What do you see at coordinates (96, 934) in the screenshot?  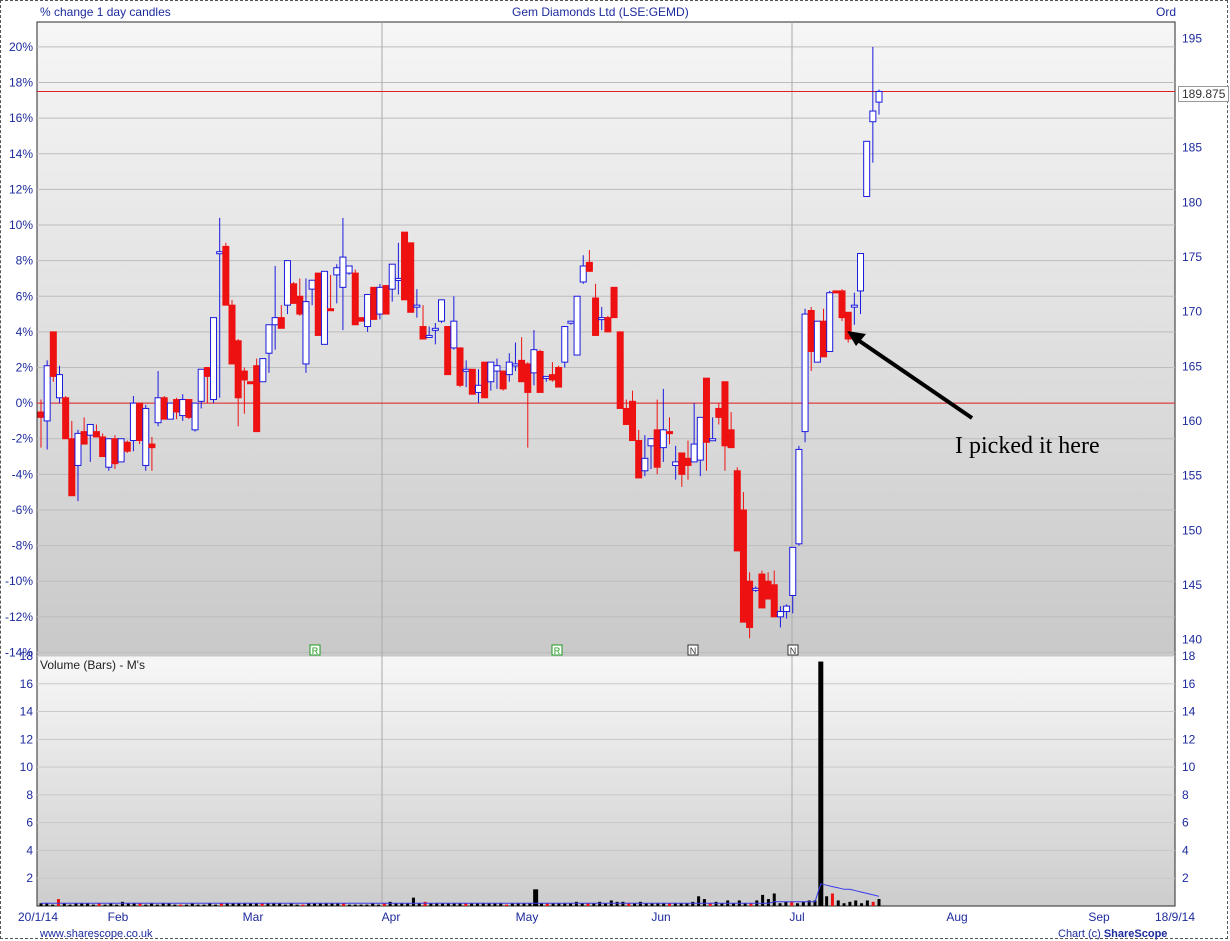 I see `footer-site-link: www.sharescope.co.uk` at bounding box center [96, 934].